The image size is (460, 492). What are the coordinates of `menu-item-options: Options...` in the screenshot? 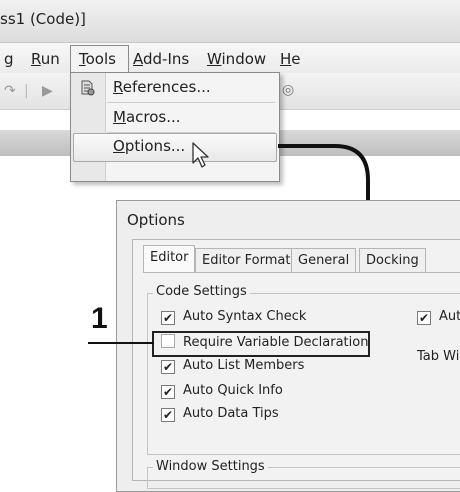 It's located at (149, 146).